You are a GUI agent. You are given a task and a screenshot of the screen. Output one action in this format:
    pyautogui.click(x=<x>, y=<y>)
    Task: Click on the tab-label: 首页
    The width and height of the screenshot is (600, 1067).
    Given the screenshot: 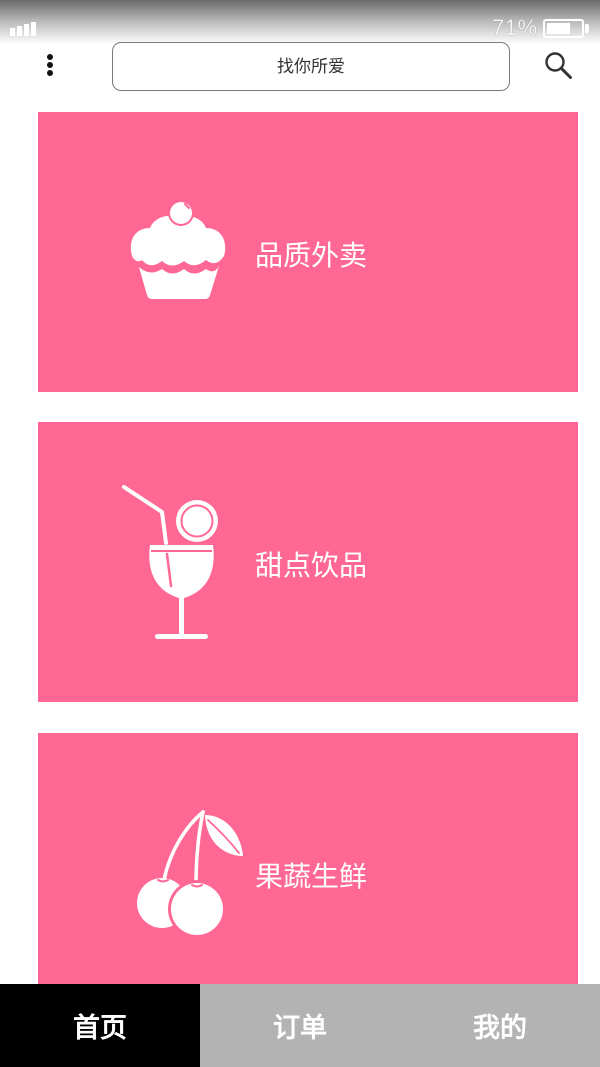 What is the action you would take?
    pyautogui.click(x=100, y=1028)
    